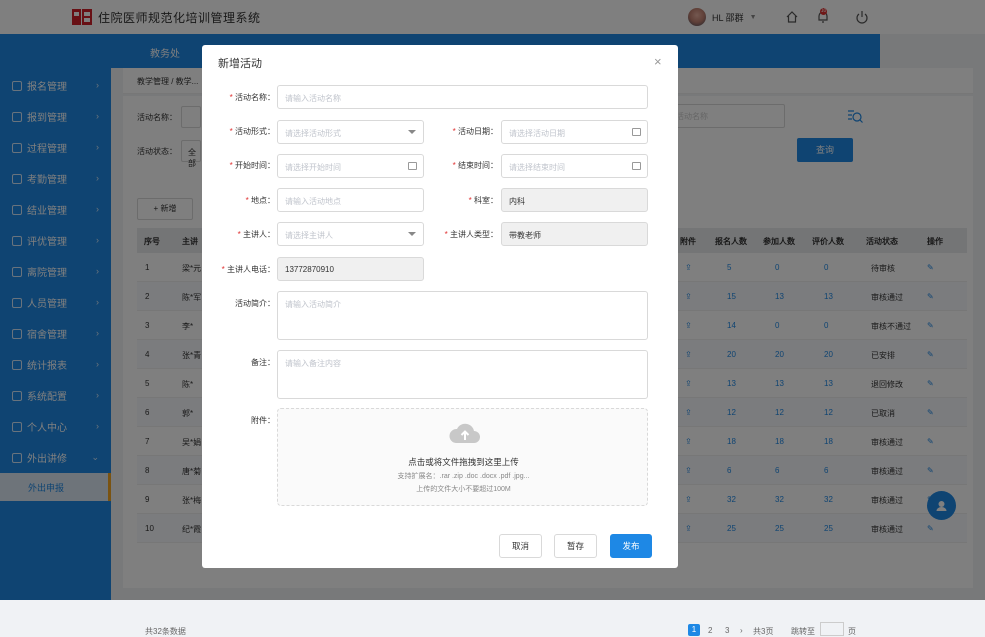 This screenshot has height=637, width=985. What do you see at coordinates (350, 132) in the screenshot?
I see `activity-form-select: 请选择活动形式` at bounding box center [350, 132].